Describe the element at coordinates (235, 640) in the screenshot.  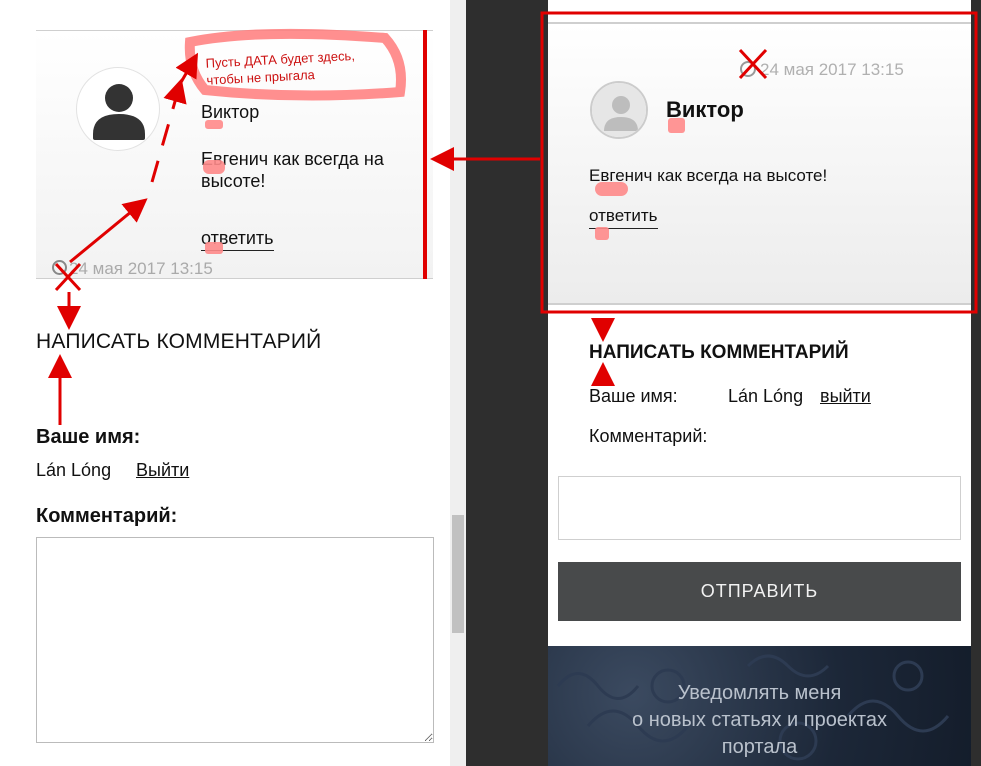
I see `comment-textarea` at that location.